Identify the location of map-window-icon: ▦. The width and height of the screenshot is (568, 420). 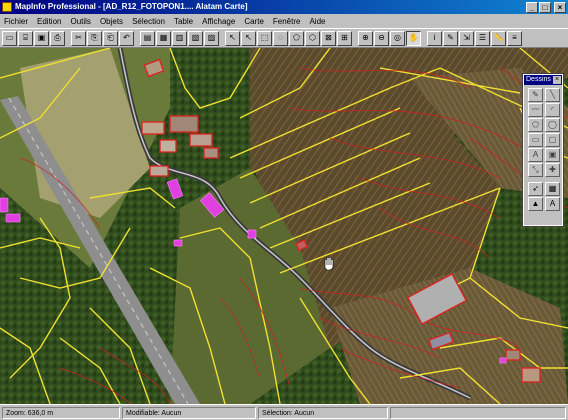
(163, 38).